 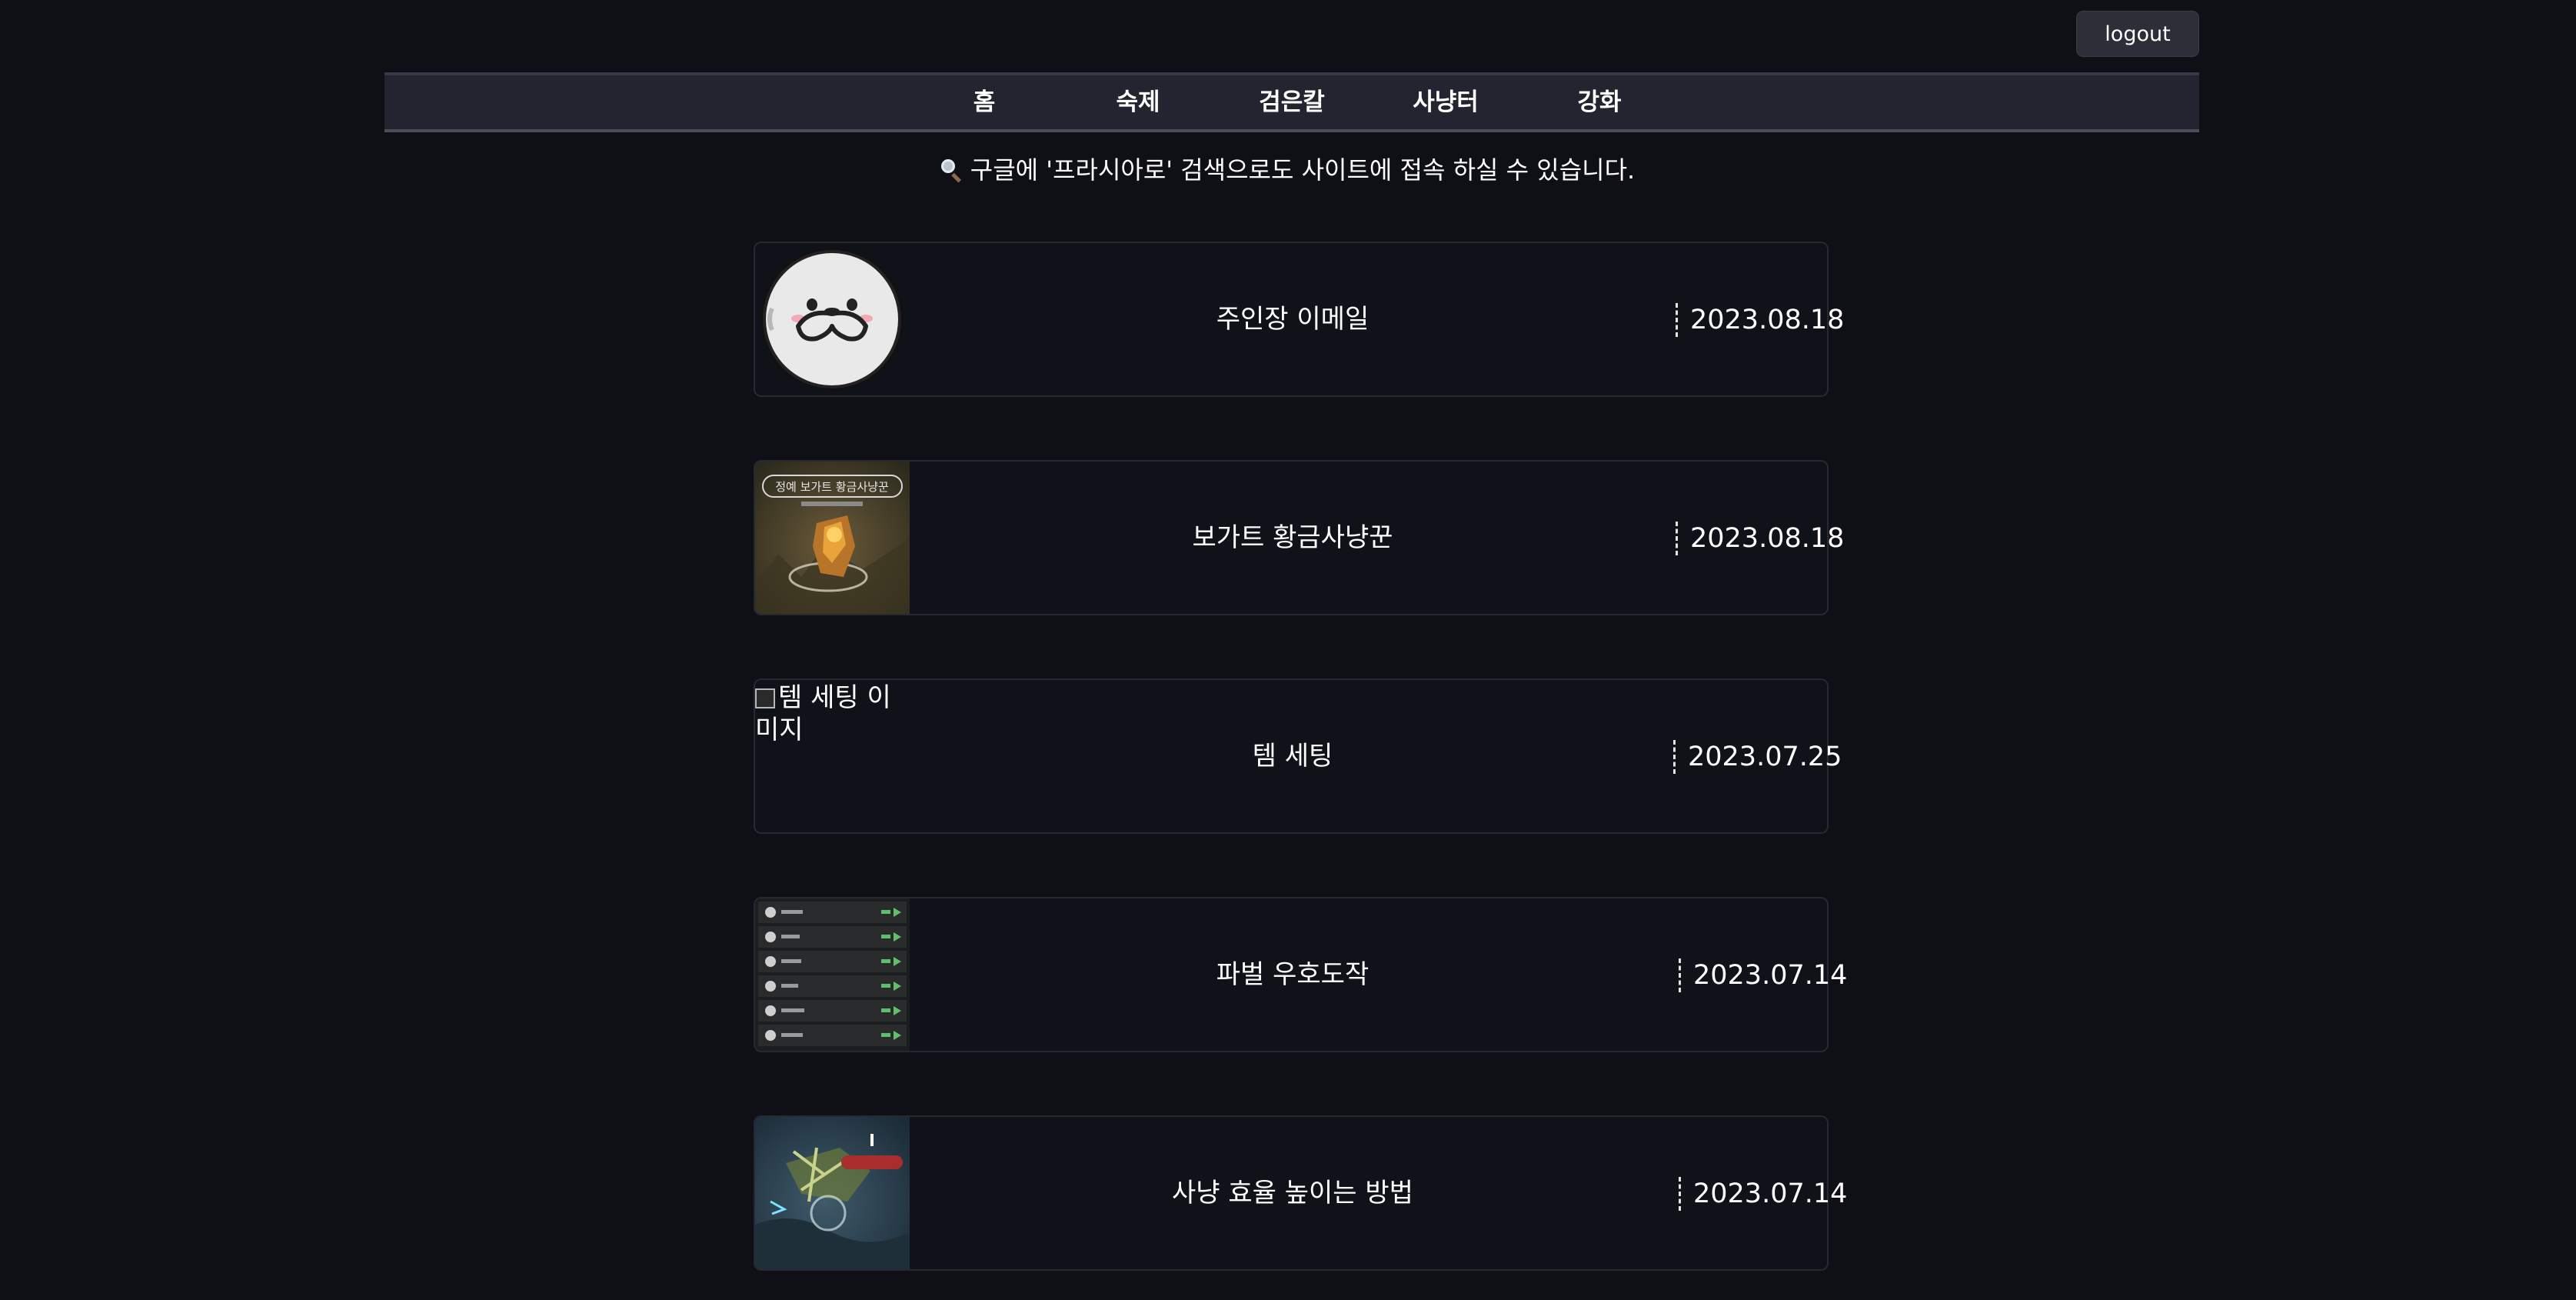 I want to click on logout-button: logout, so click(x=2137, y=34).